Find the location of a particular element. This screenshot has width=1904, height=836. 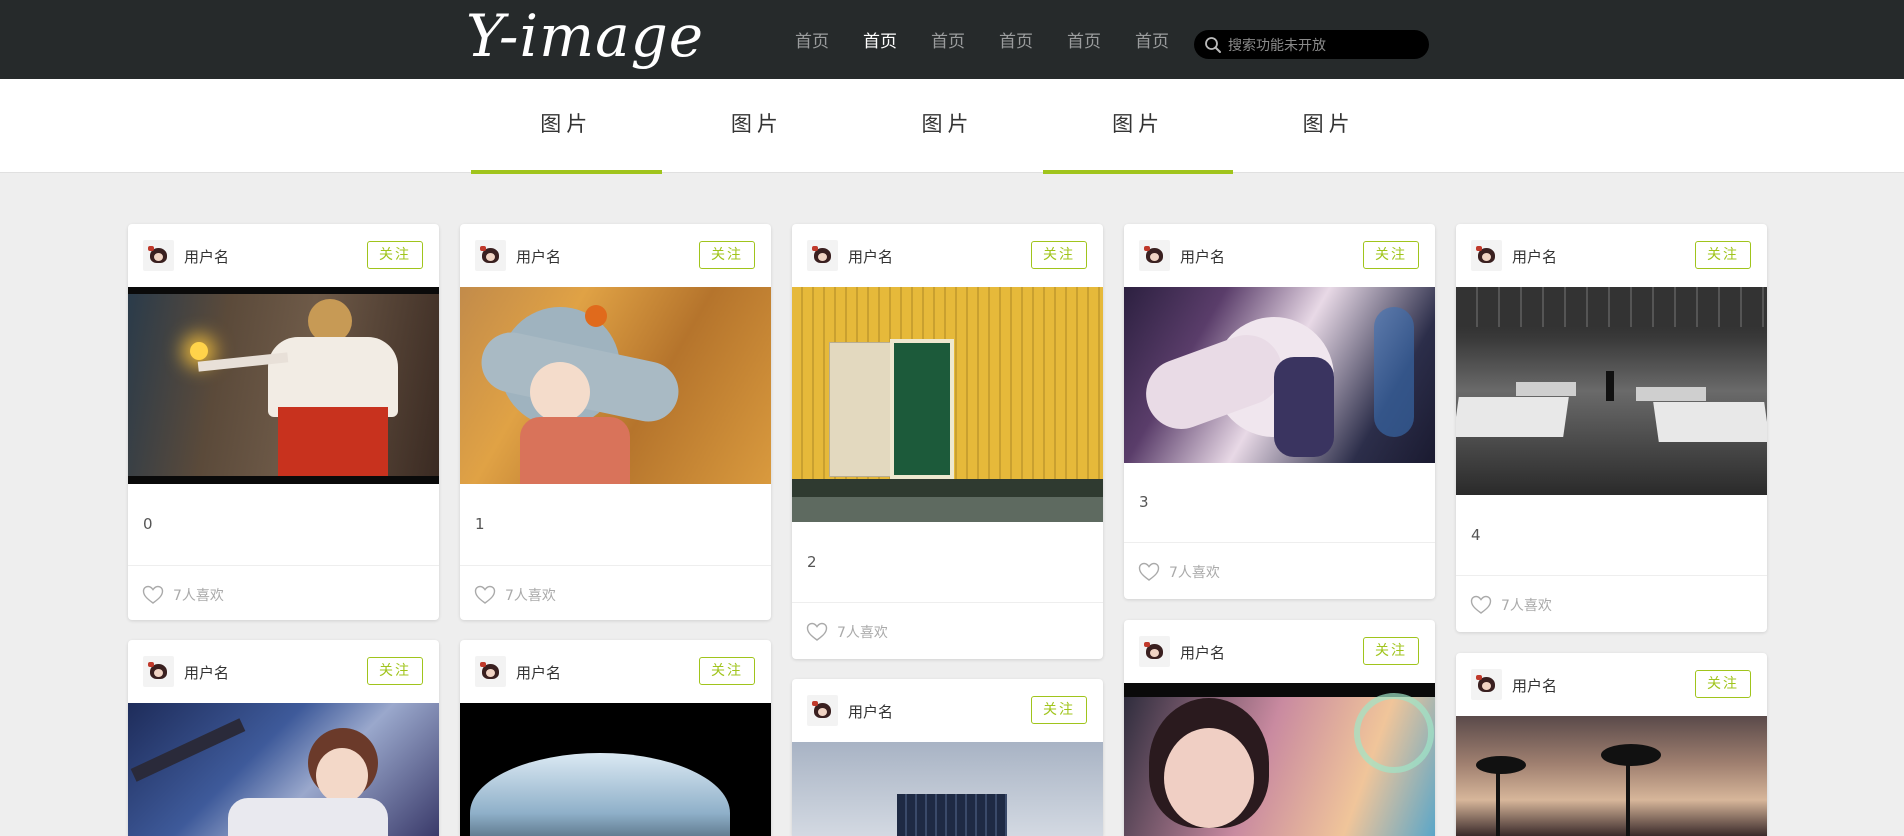

card-caption: 1 is located at coordinates (480, 524).